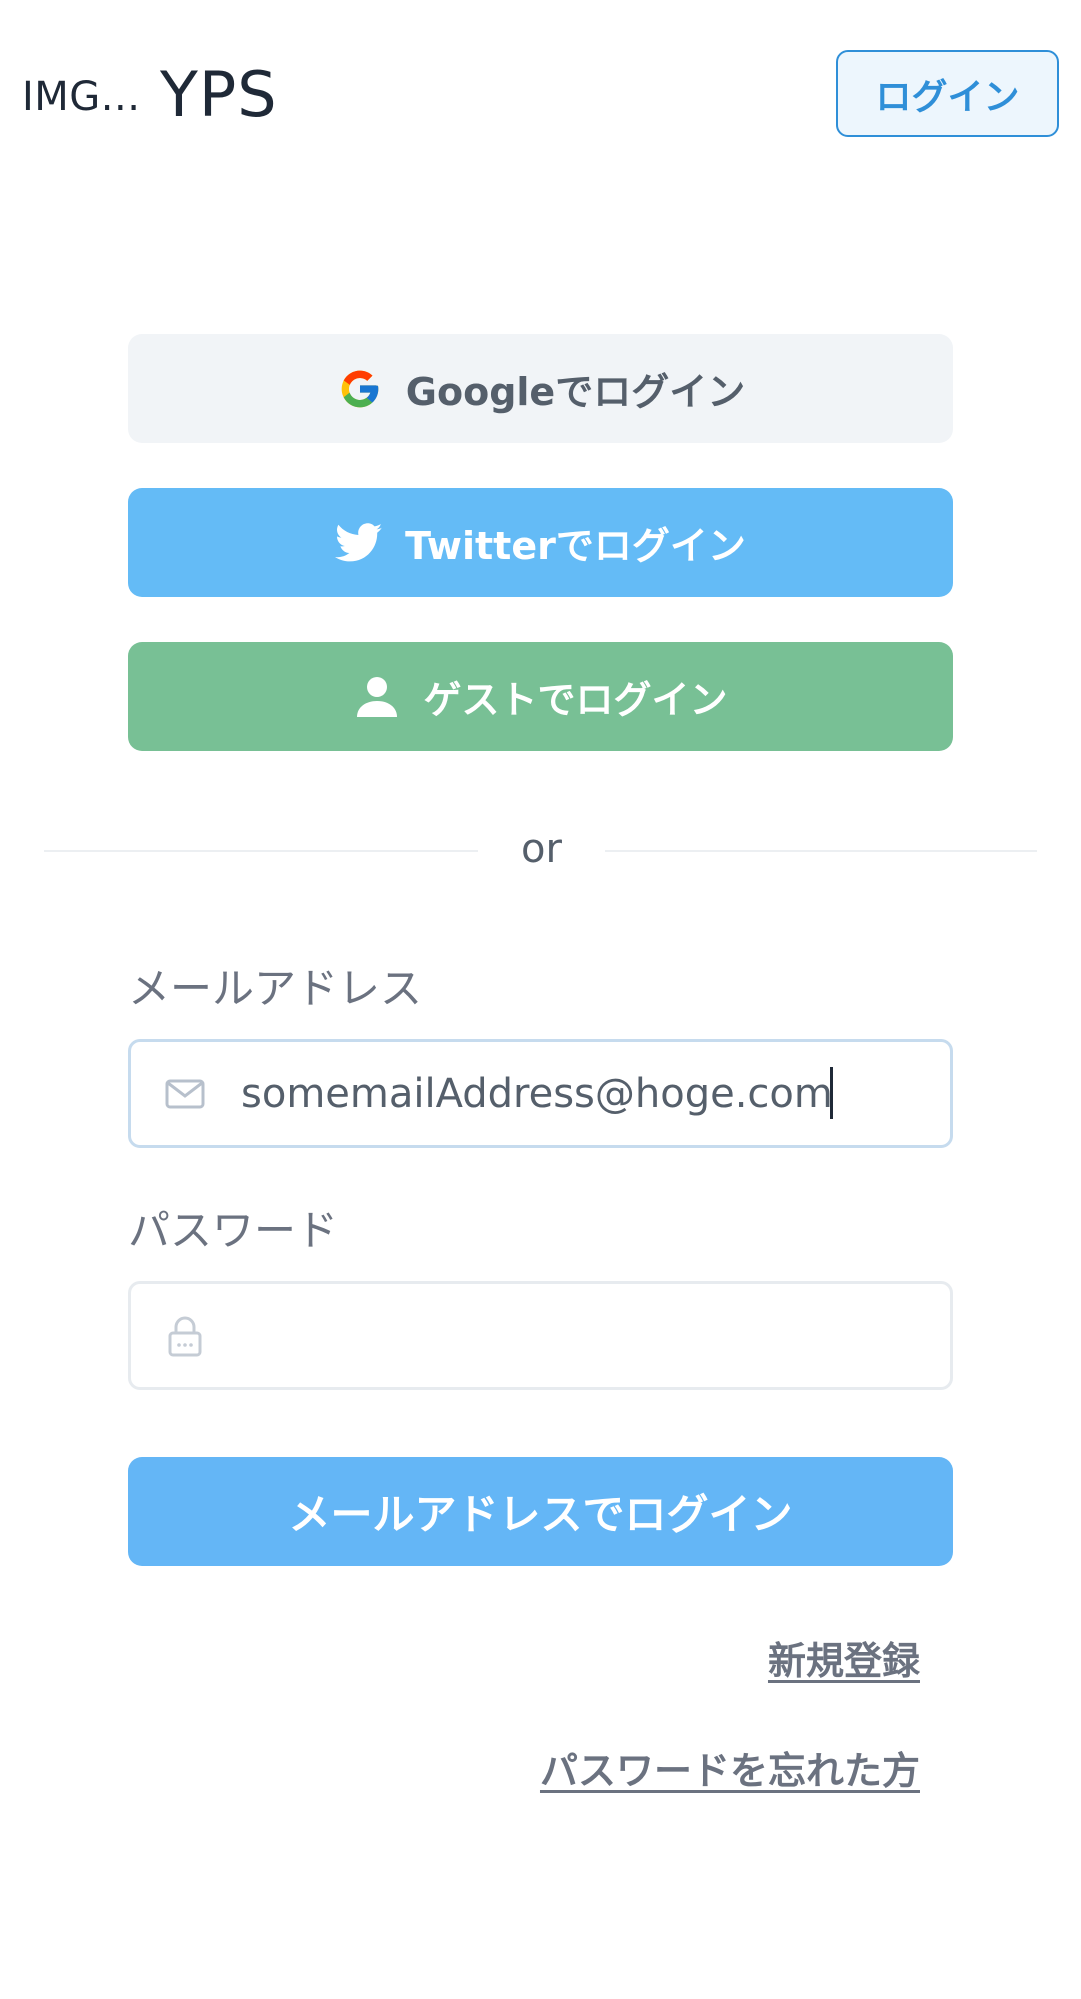 This screenshot has height=1999, width=1081. What do you see at coordinates (359, 543) in the screenshot?
I see `twitter-bird-icon` at bounding box center [359, 543].